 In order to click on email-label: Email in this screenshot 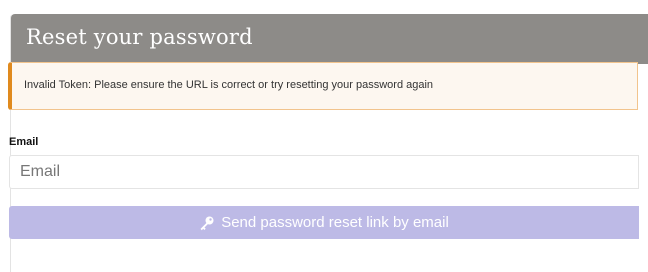, I will do `click(24, 142)`.